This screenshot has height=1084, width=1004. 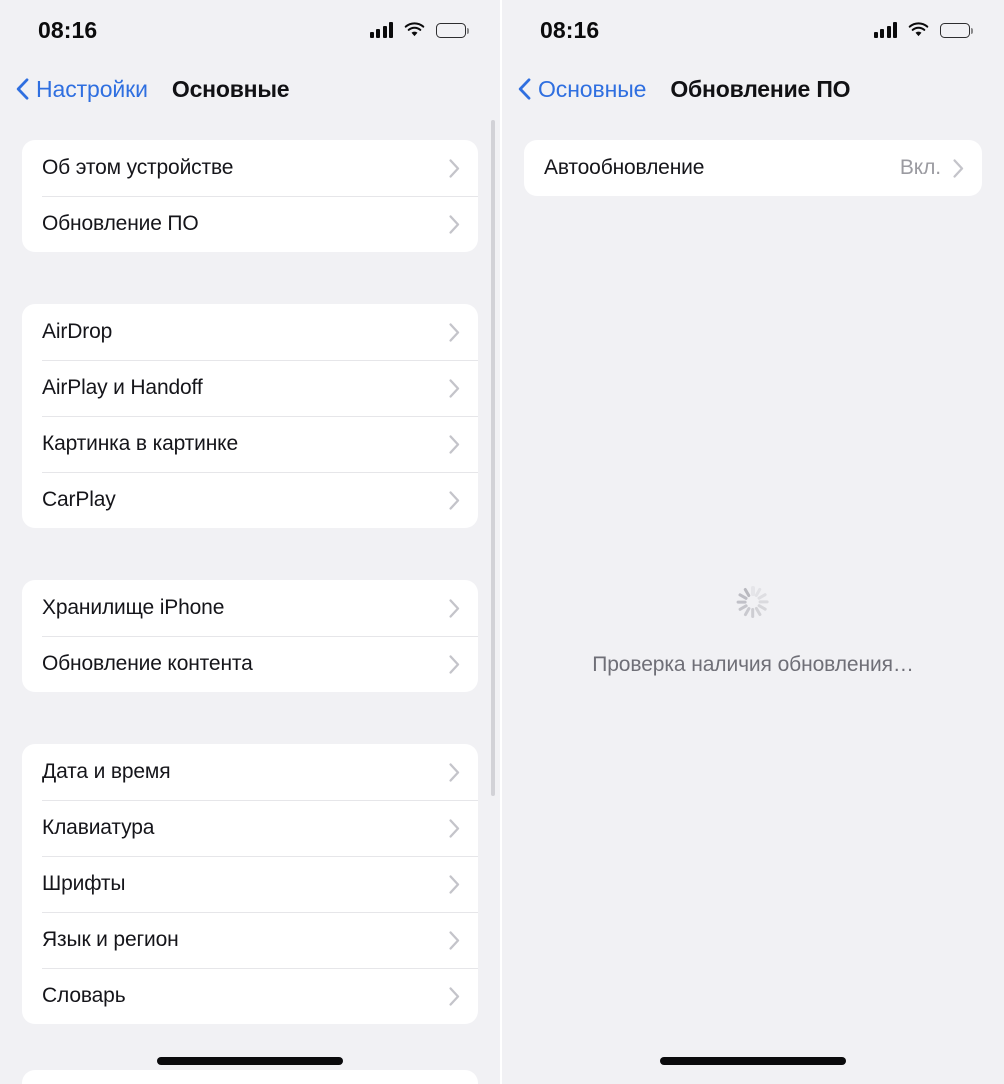 What do you see at coordinates (120, 223) in the screenshot?
I see `list-item-label: Обновление ПО` at bounding box center [120, 223].